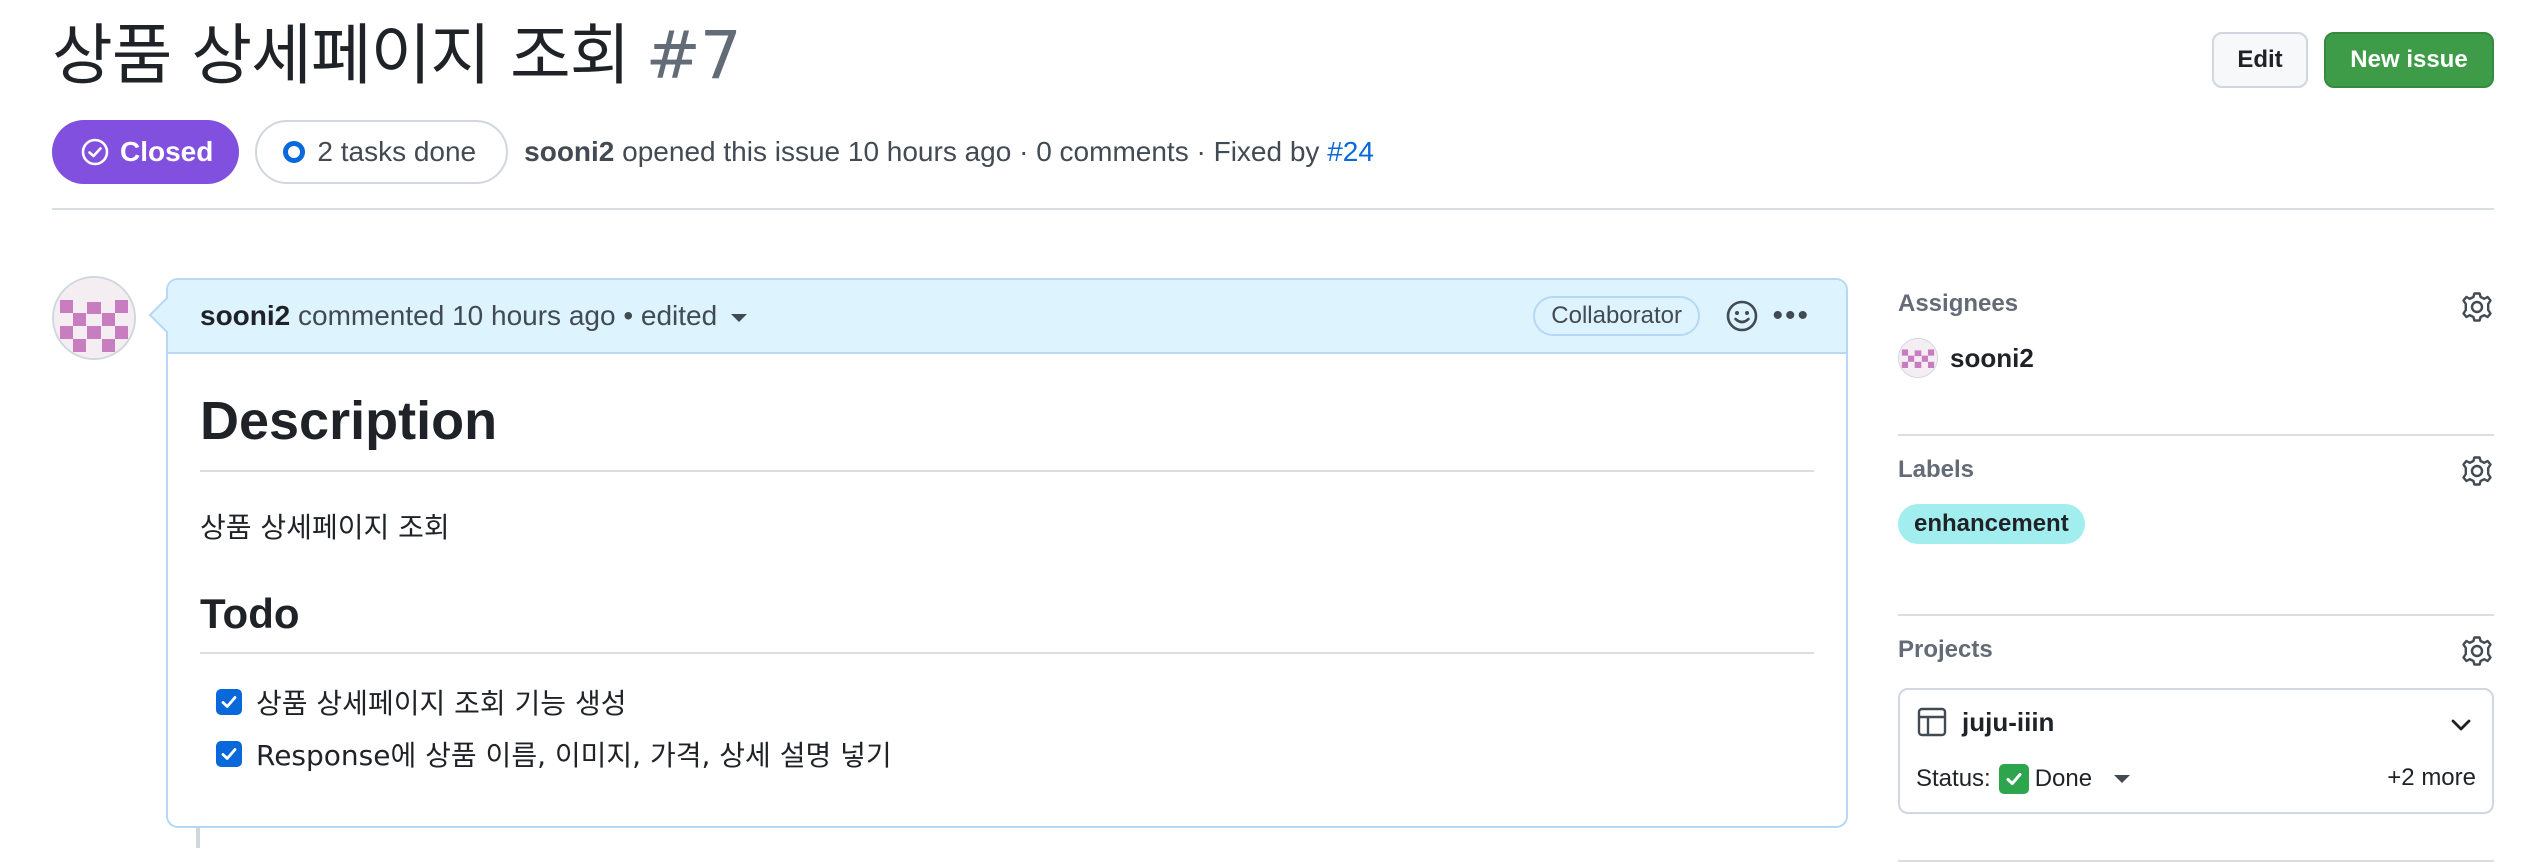 This screenshot has width=2546, height=862. What do you see at coordinates (2196, 533) in the screenshot?
I see `labels-section: Labels enhancement` at bounding box center [2196, 533].